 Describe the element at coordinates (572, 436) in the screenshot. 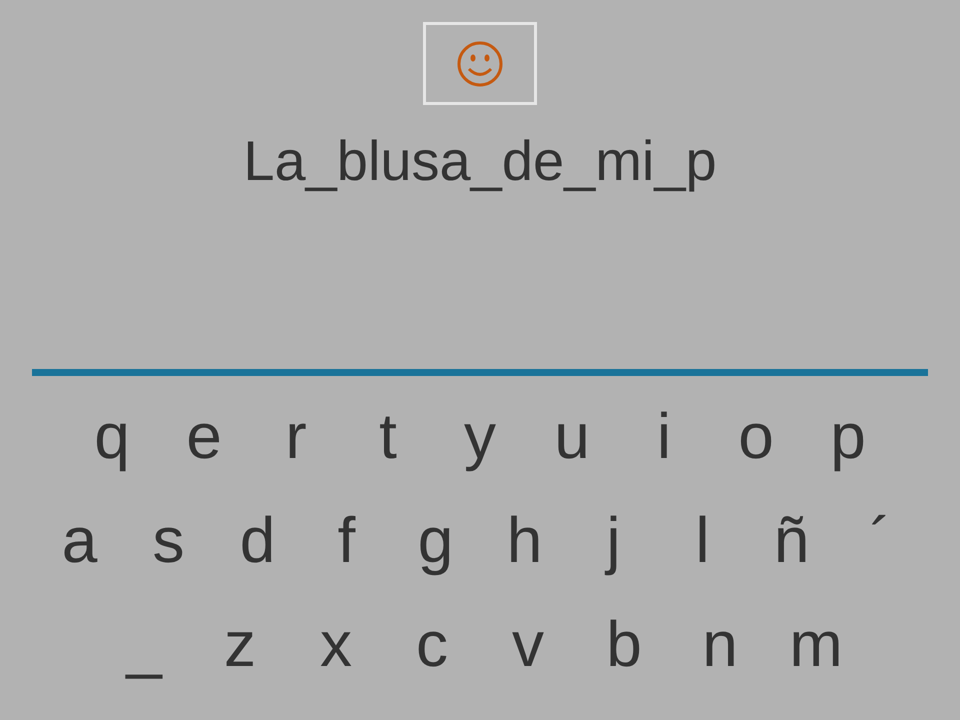

I see `letter-key: u` at that location.